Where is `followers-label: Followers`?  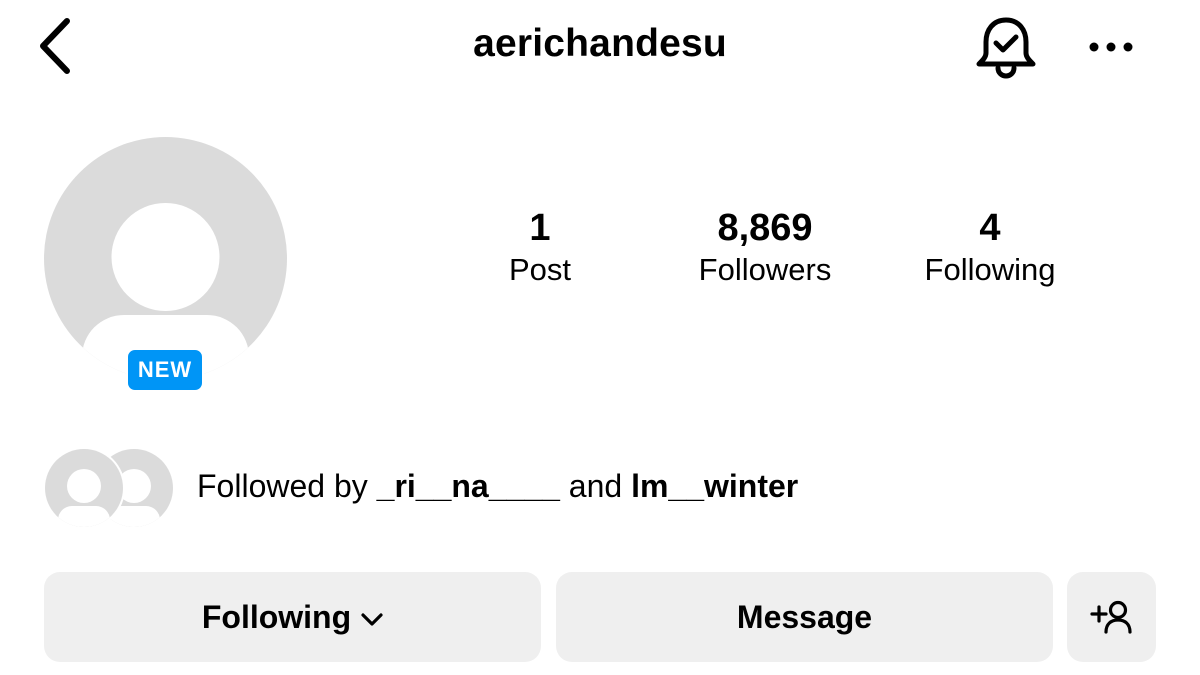
followers-label: Followers is located at coordinates (765, 269).